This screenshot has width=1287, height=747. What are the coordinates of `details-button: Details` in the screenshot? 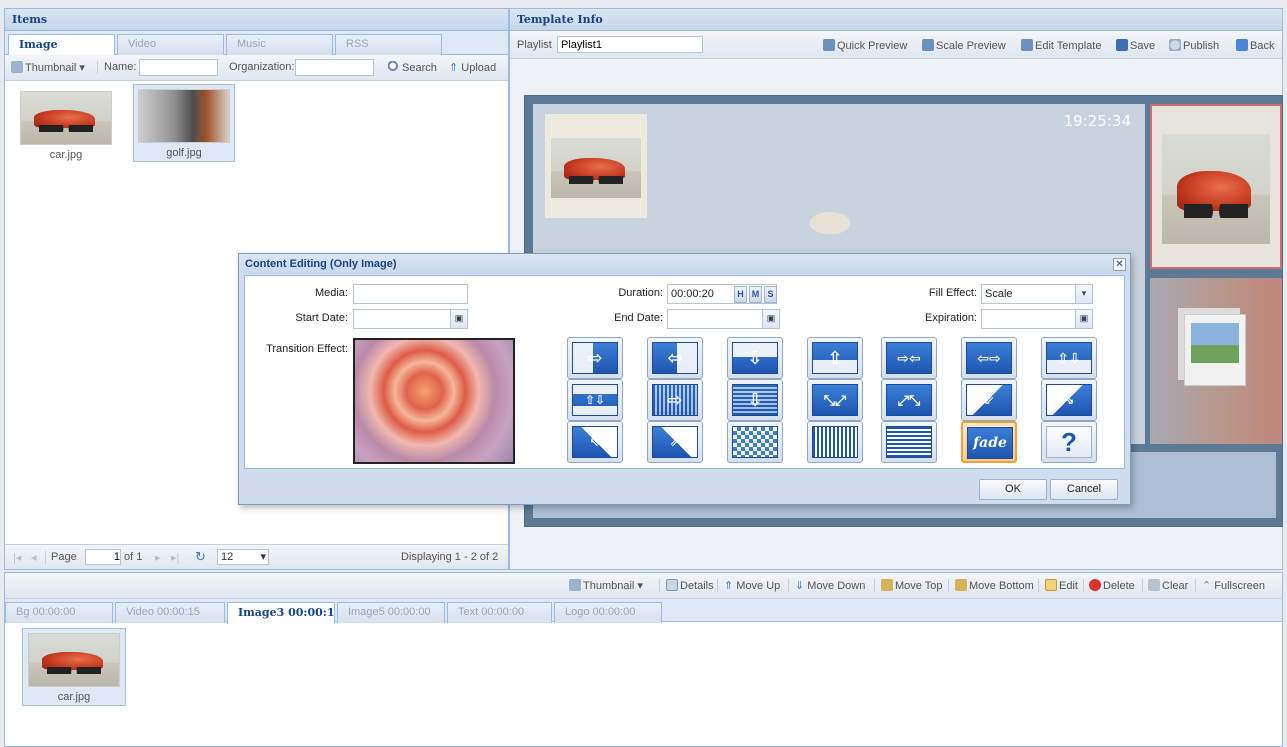 It's located at (690, 585).